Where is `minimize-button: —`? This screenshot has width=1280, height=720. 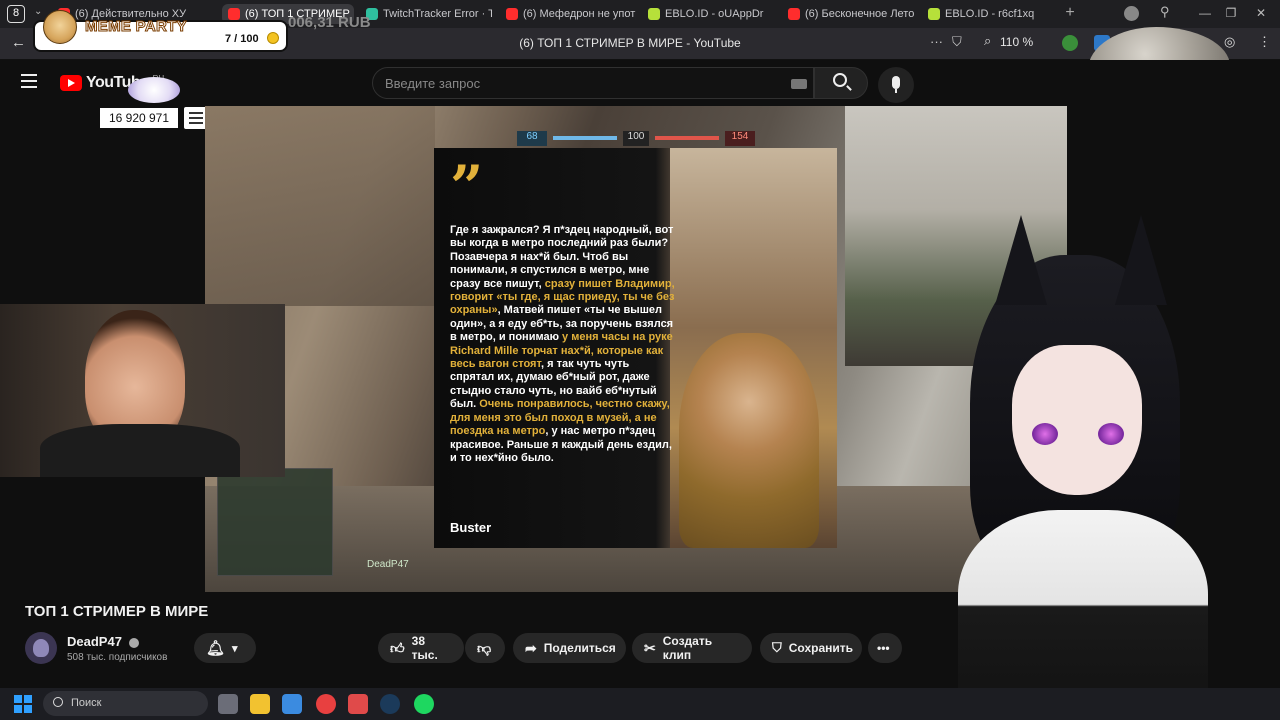
minimize-button: — is located at coordinates (1205, 13).